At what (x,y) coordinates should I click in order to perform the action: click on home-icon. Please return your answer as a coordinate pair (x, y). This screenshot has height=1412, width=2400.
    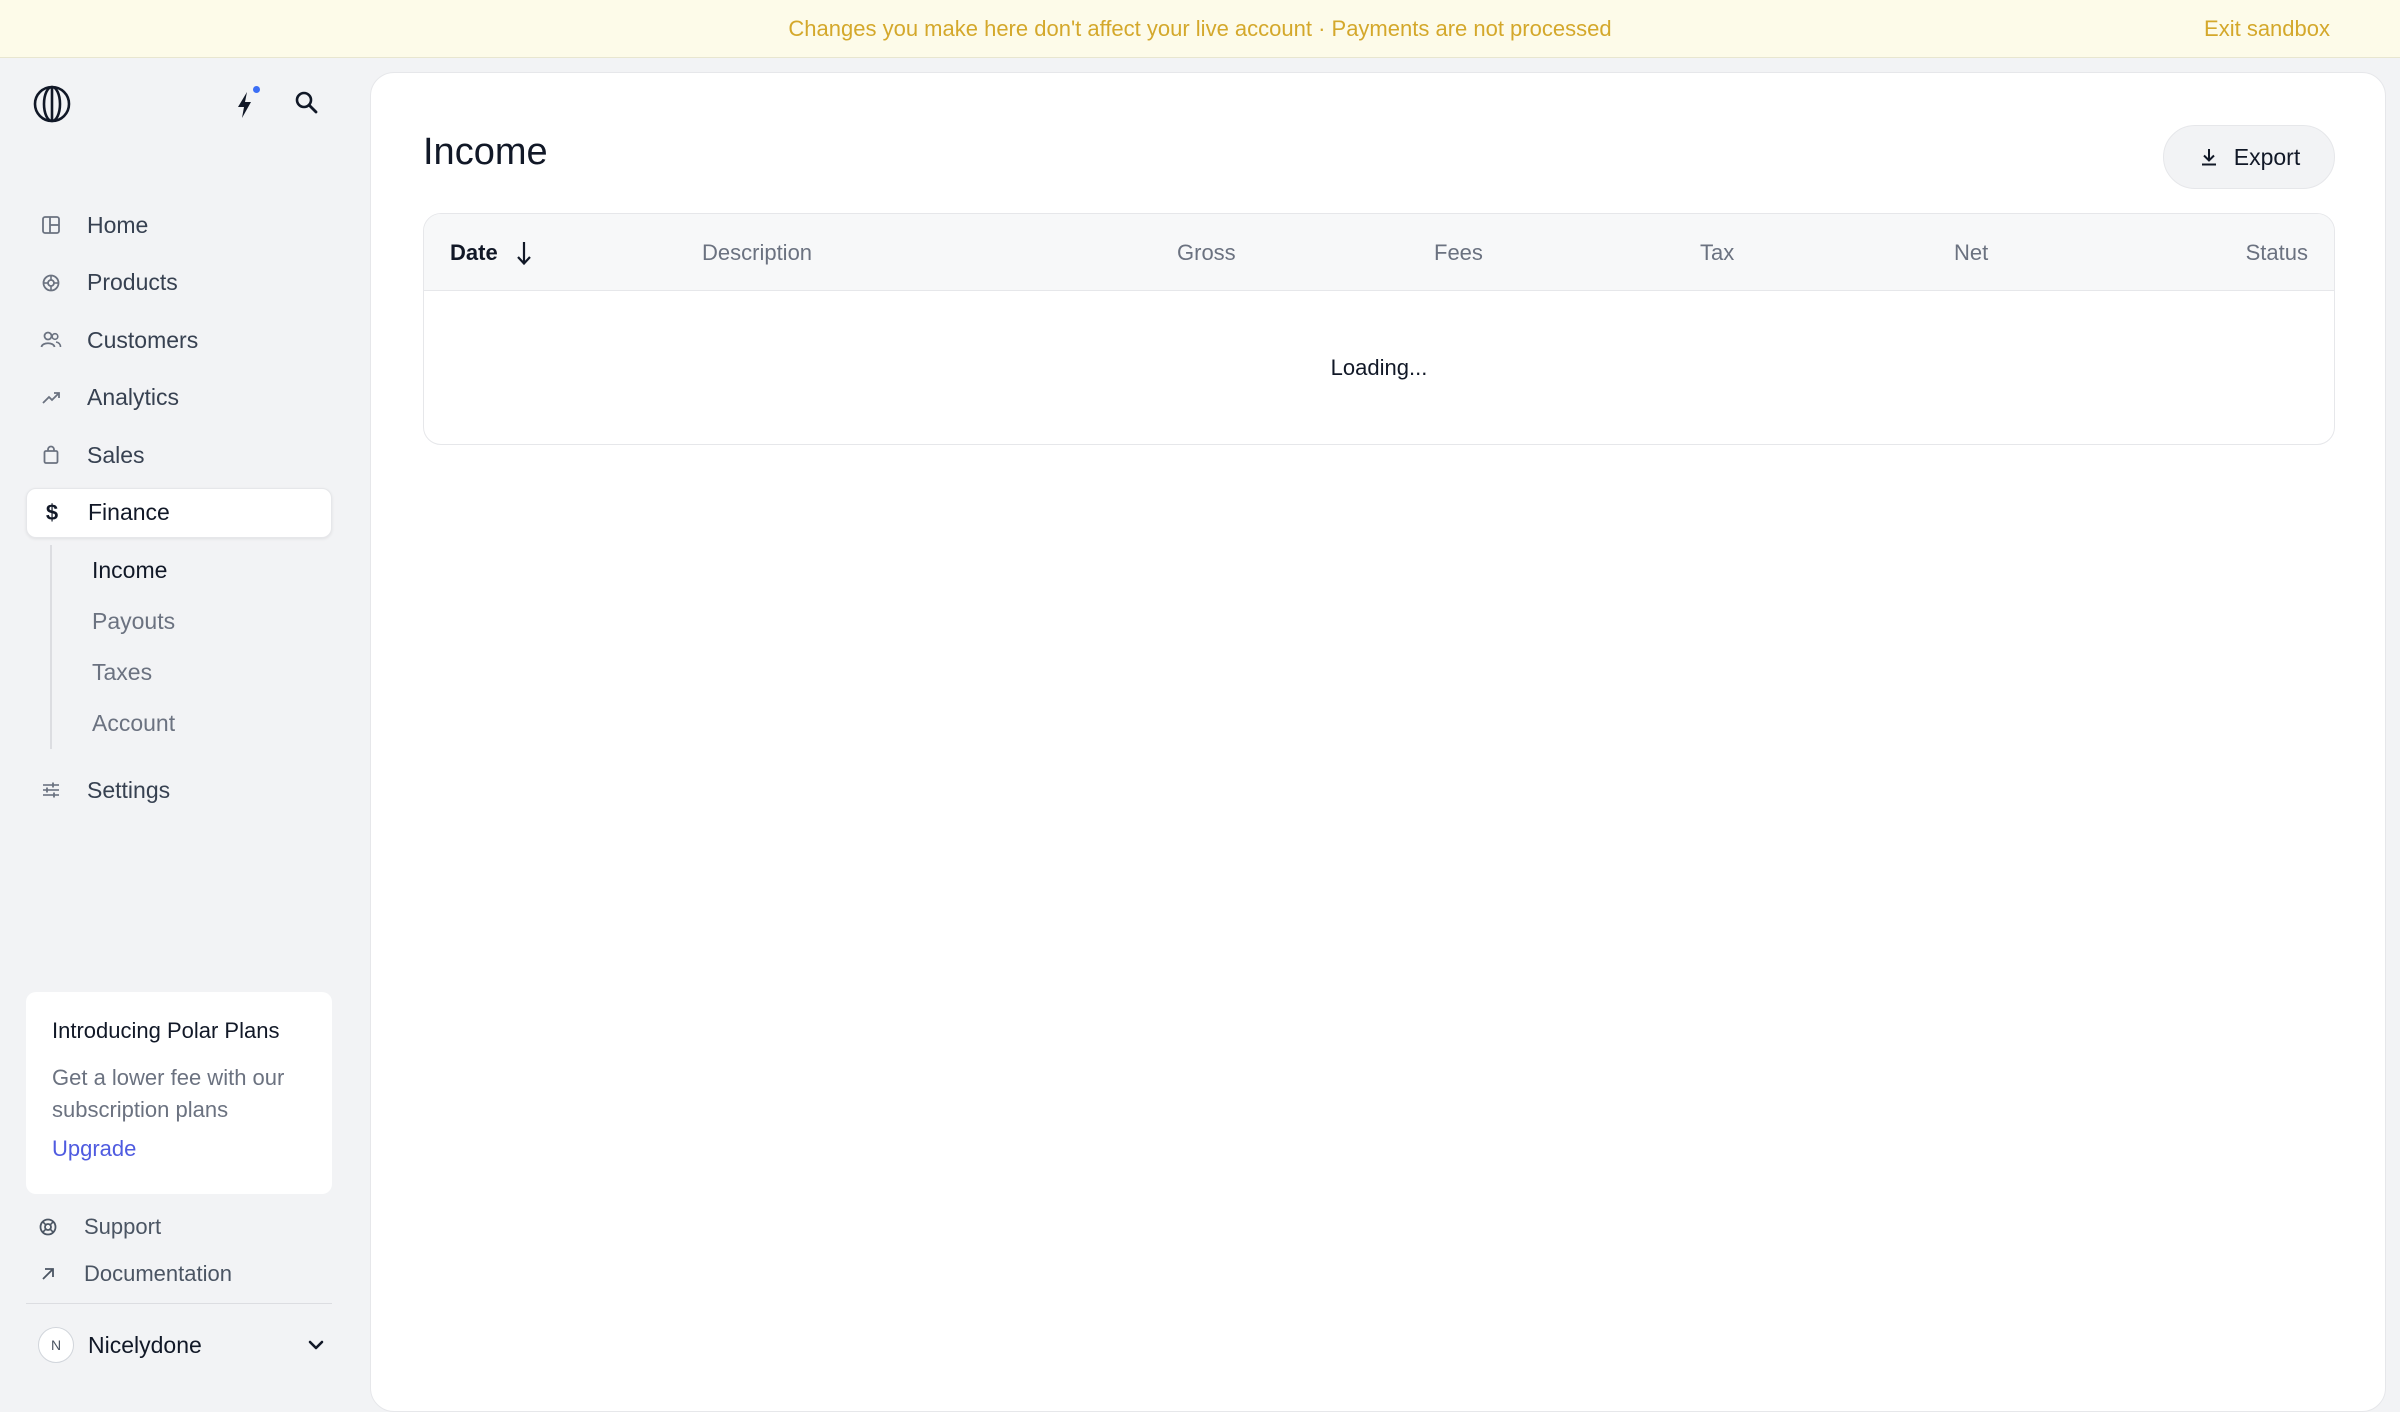
    Looking at the image, I should click on (51, 225).